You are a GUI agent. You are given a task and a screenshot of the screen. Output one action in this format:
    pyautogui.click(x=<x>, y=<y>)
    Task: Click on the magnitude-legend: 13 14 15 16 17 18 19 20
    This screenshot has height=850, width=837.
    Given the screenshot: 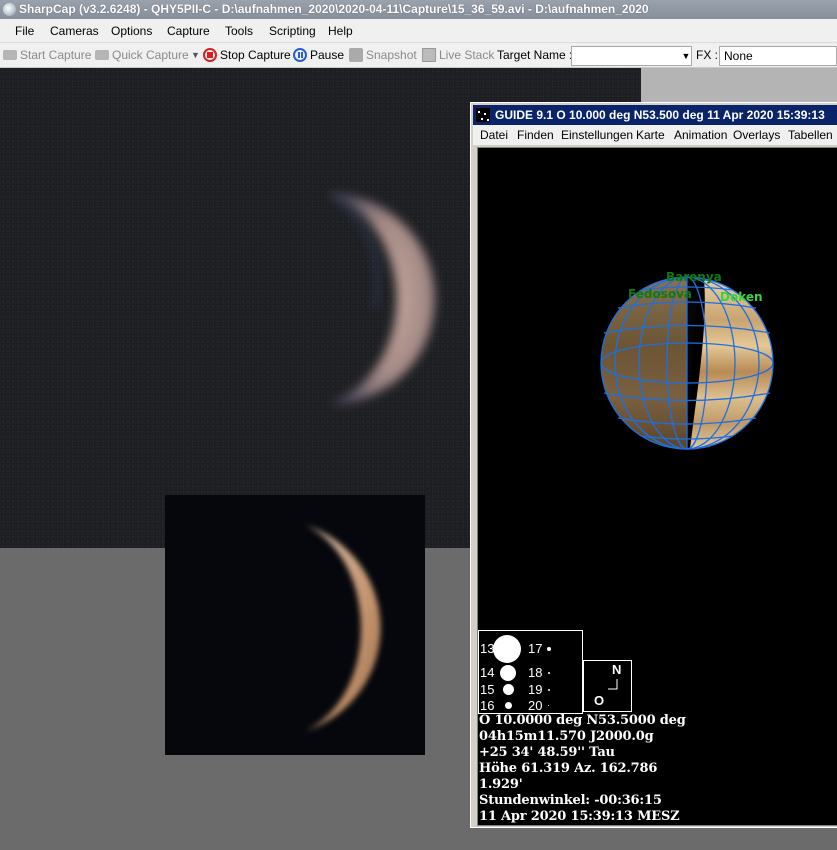 What is the action you would take?
    pyautogui.click(x=530, y=672)
    